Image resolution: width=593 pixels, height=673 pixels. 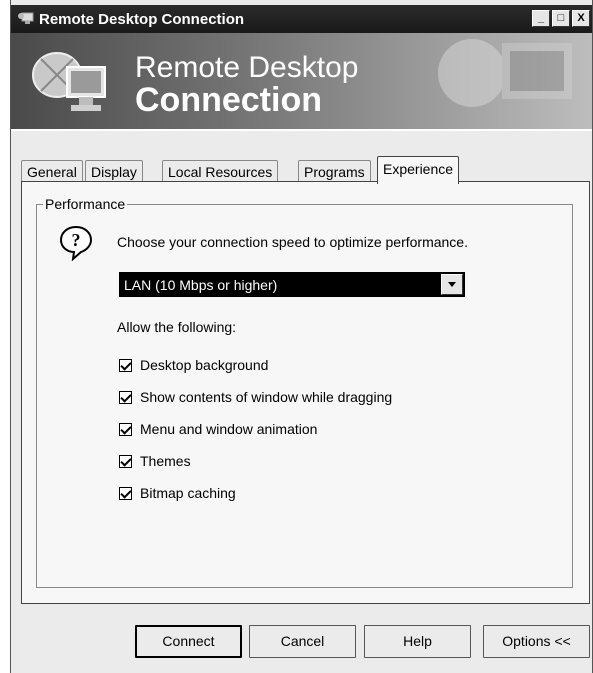 What do you see at coordinates (177, 327) in the screenshot?
I see `allow-label: Allow the following:` at bounding box center [177, 327].